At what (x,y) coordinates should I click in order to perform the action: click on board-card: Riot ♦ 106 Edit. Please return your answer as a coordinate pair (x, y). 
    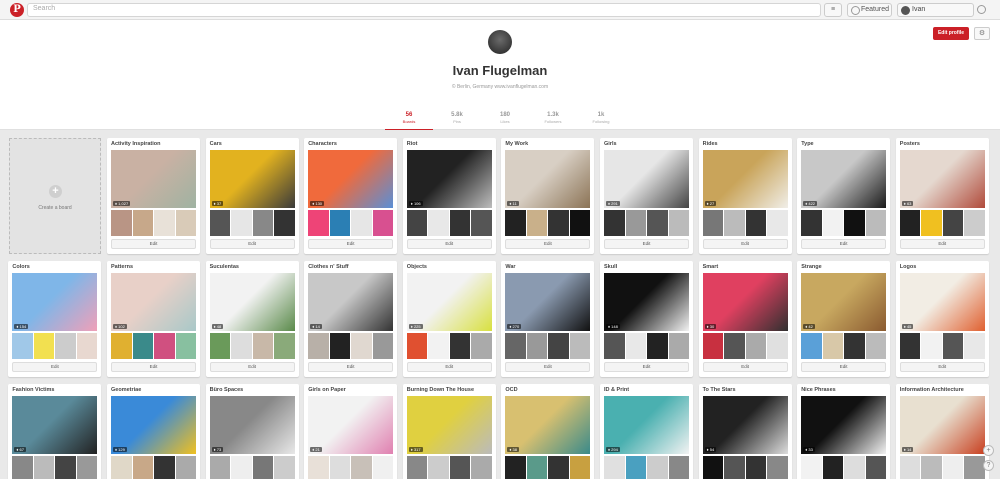
    Looking at the image, I should click on (449, 196).